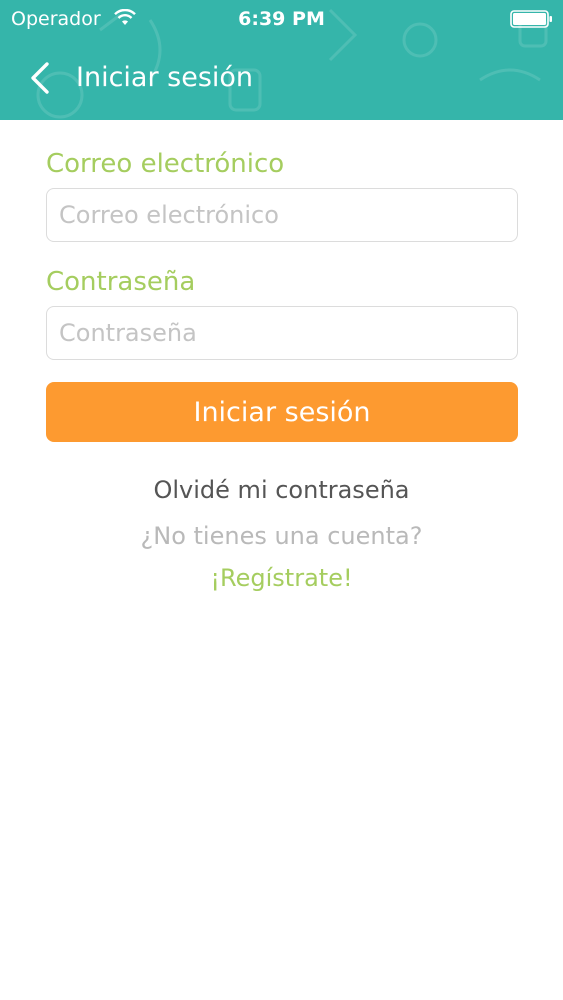 This screenshot has width=563, height=1000. I want to click on email-label: Correo electrónico, so click(165, 164).